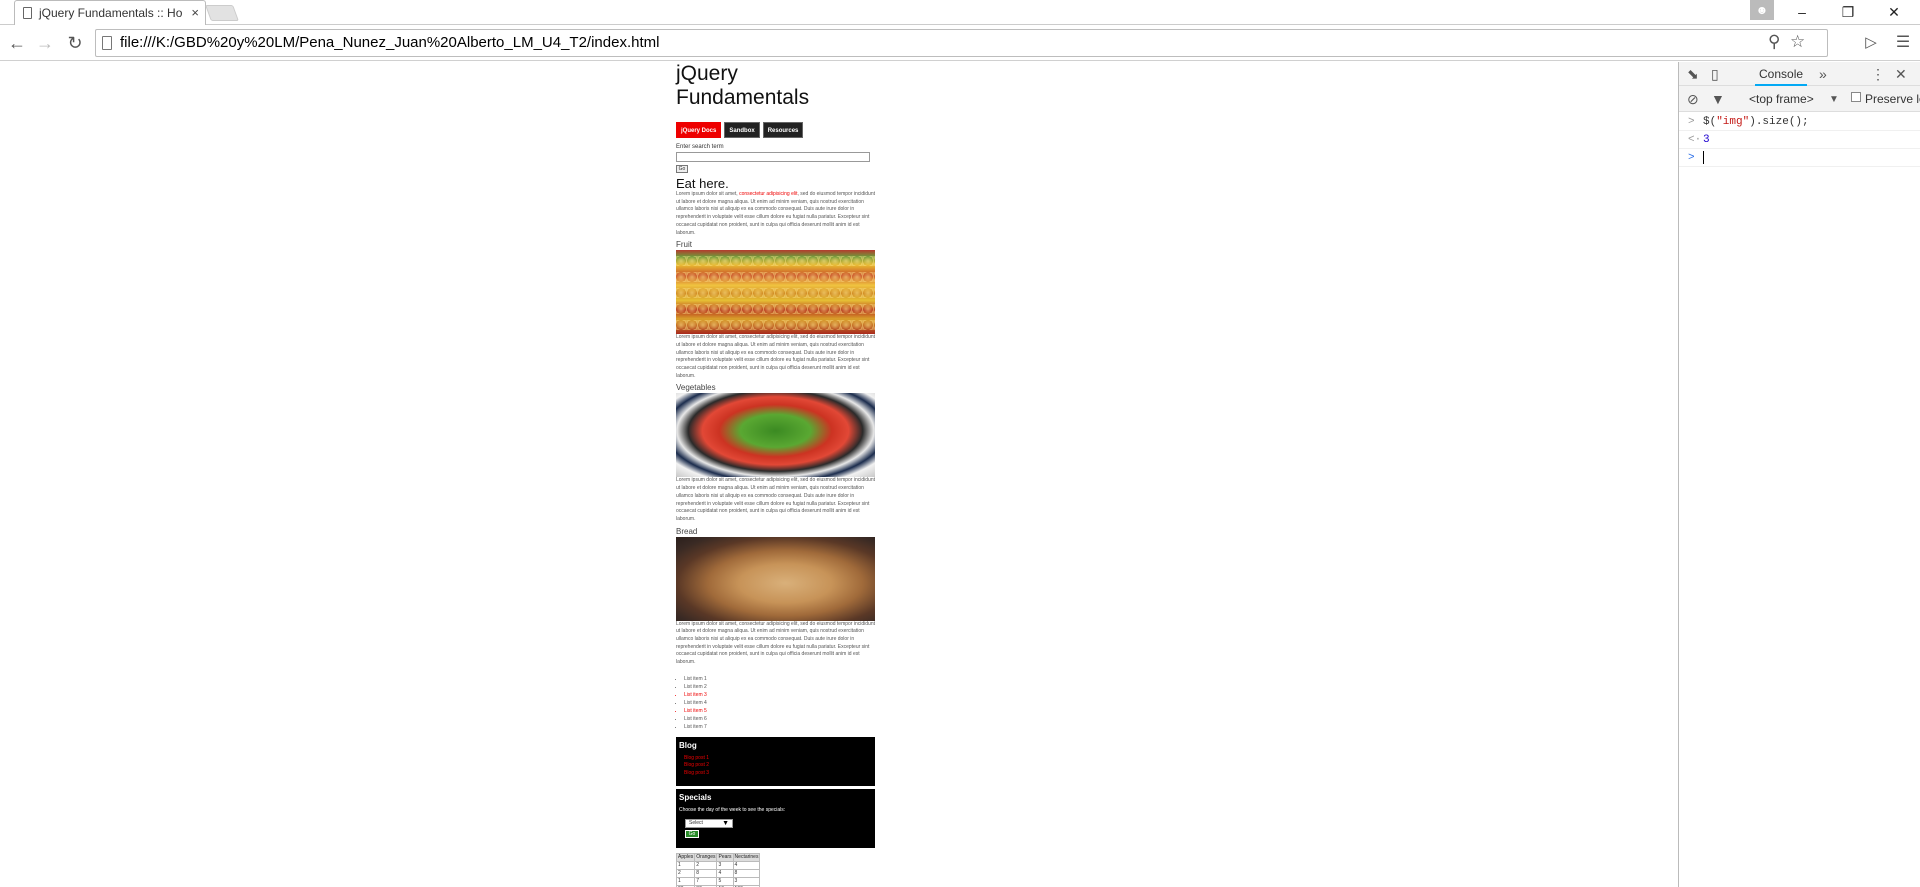 This screenshot has height=887, width=1920. Describe the element at coordinates (1834, 100) in the screenshot. I see `chevron-down-icon: ▼` at that location.